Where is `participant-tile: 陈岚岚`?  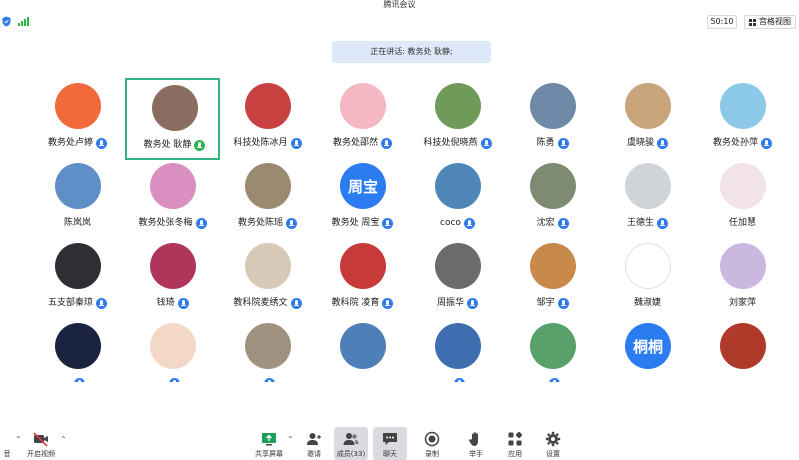
participant-tile: 陈岚岚 is located at coordinates (77, 199).